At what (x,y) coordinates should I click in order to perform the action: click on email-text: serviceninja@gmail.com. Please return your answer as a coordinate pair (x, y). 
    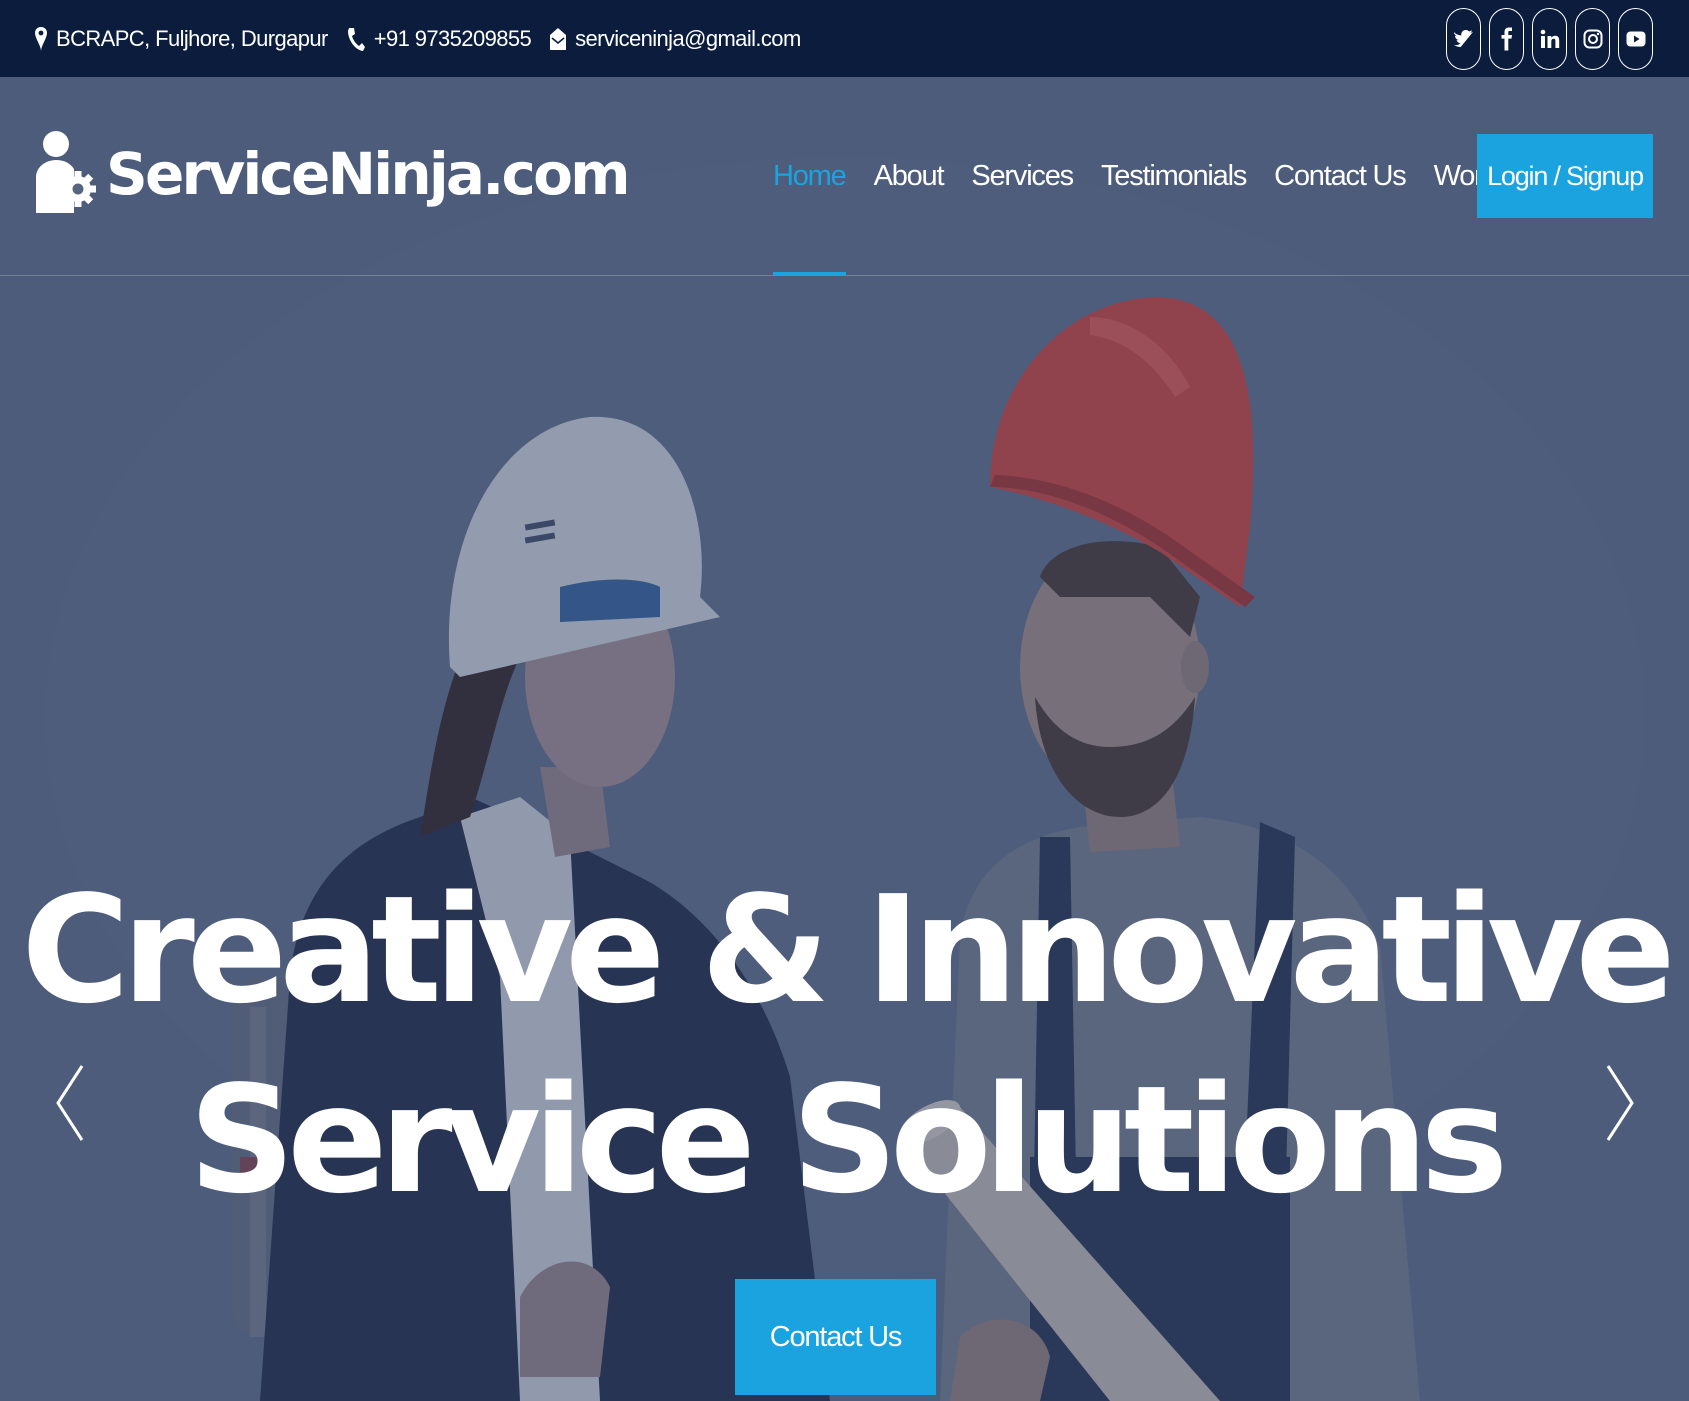
    Looking at the image, I should click on (688, 39).